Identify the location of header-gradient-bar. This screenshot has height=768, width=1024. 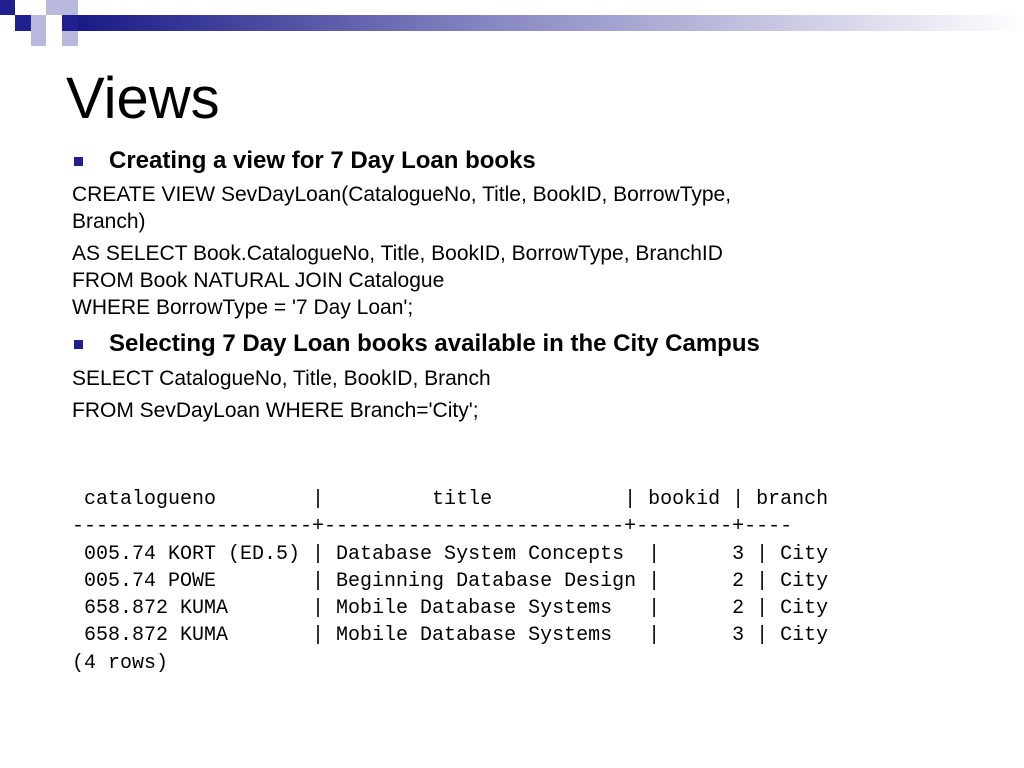
(551, 23).